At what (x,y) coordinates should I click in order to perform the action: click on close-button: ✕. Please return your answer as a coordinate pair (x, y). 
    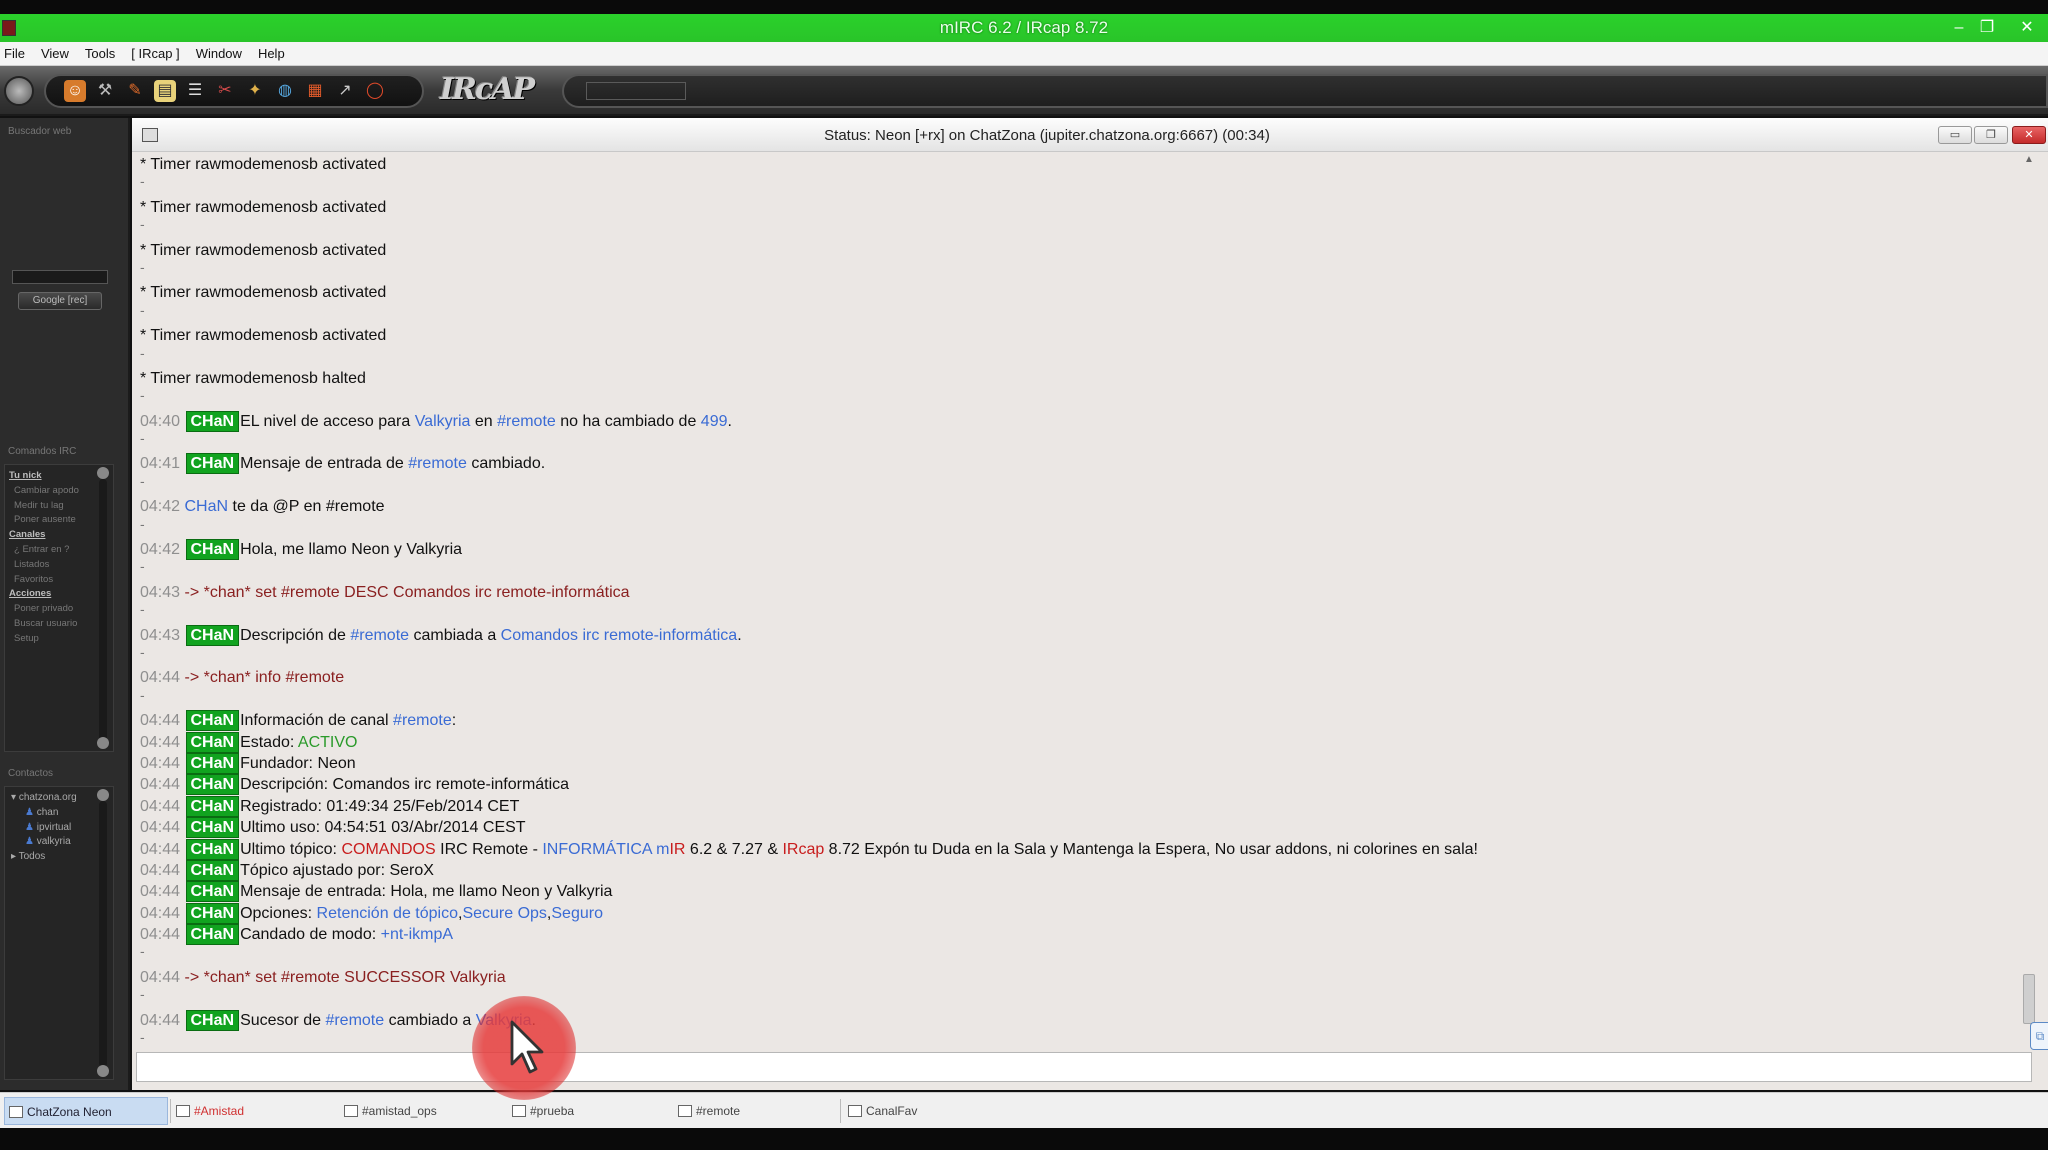
    Looking at the image, I should click on (2027, 28).